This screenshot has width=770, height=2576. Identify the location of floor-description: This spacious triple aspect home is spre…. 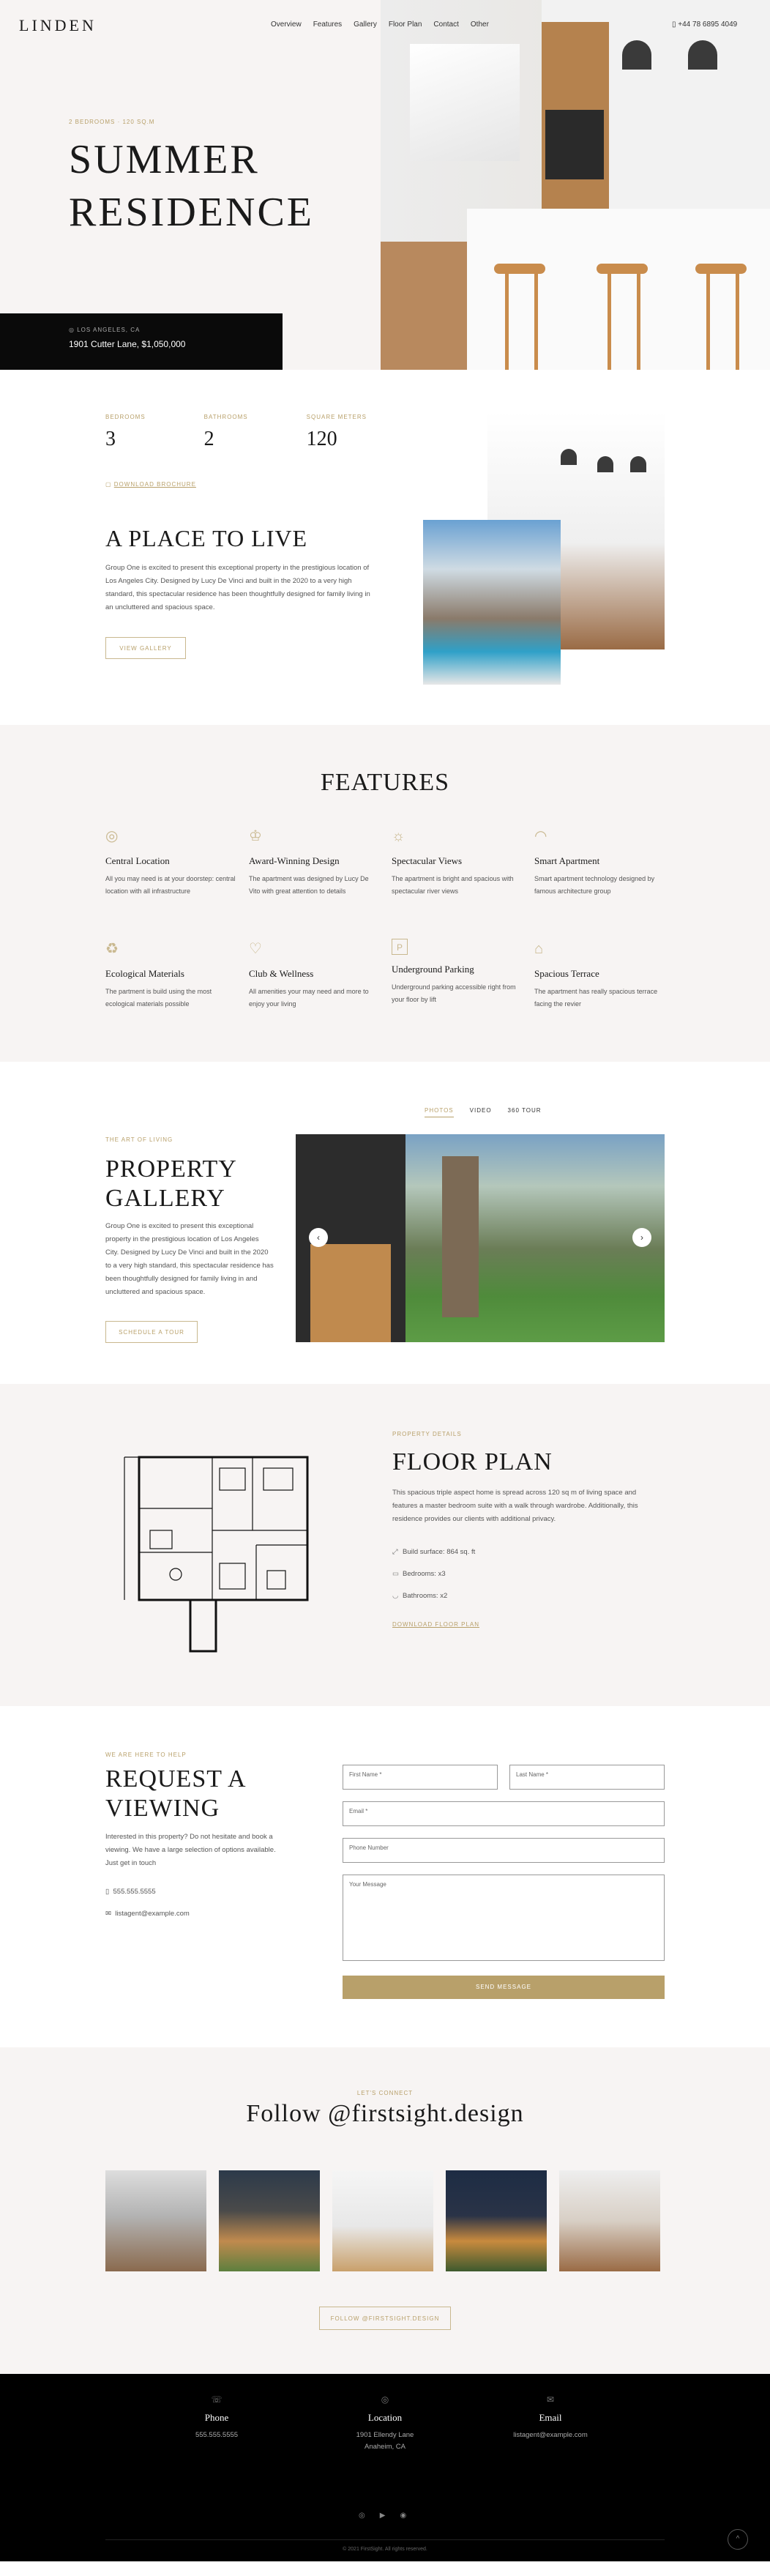
(515, 1506).